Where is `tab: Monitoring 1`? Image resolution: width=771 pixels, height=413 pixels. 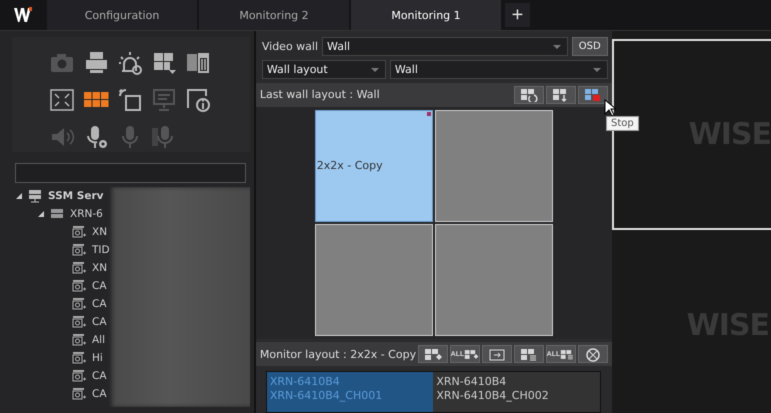 tab: Monitoring 1 is located at coordinates (426, 15).